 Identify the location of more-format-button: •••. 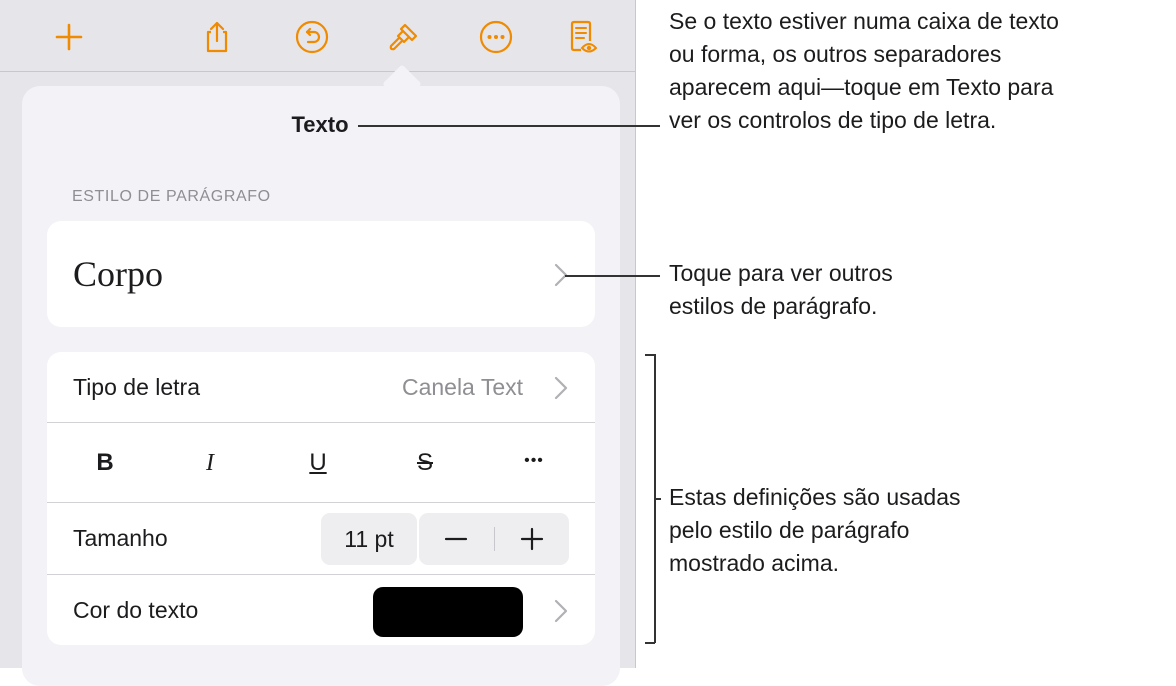
(534, 461).